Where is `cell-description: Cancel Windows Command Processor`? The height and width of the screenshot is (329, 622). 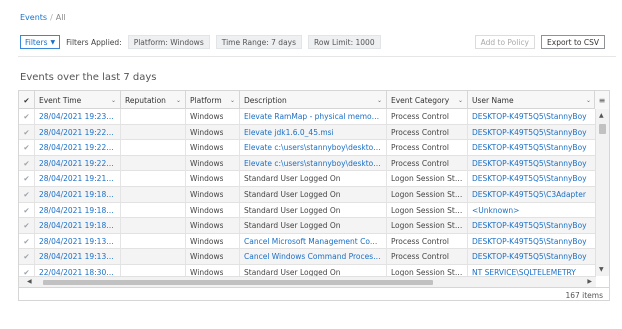 cell-description: Cancel Windows Command Processor is located at coordinates (313, 257).